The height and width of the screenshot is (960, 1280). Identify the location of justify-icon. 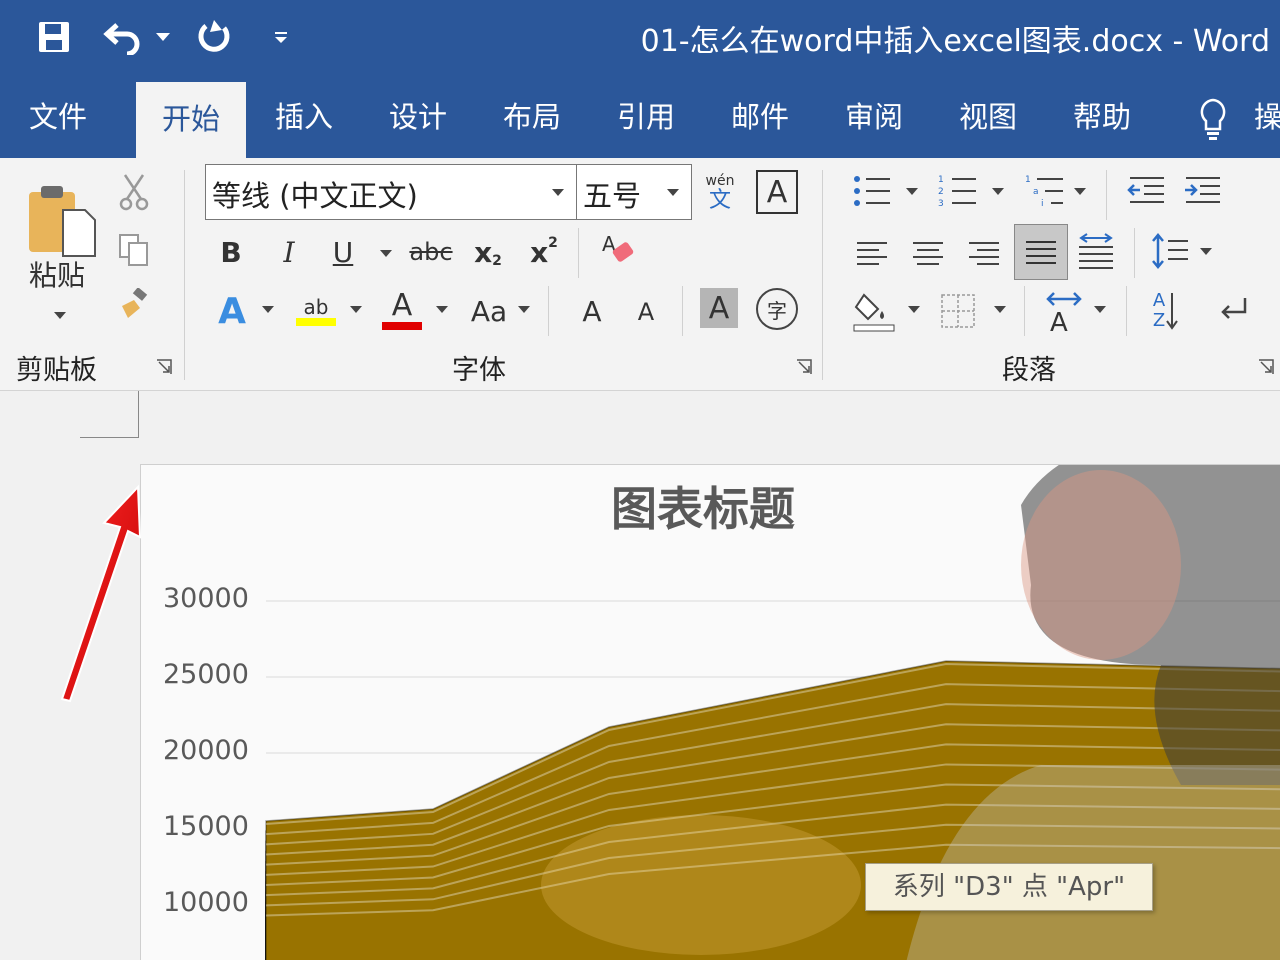
(1041, 252).